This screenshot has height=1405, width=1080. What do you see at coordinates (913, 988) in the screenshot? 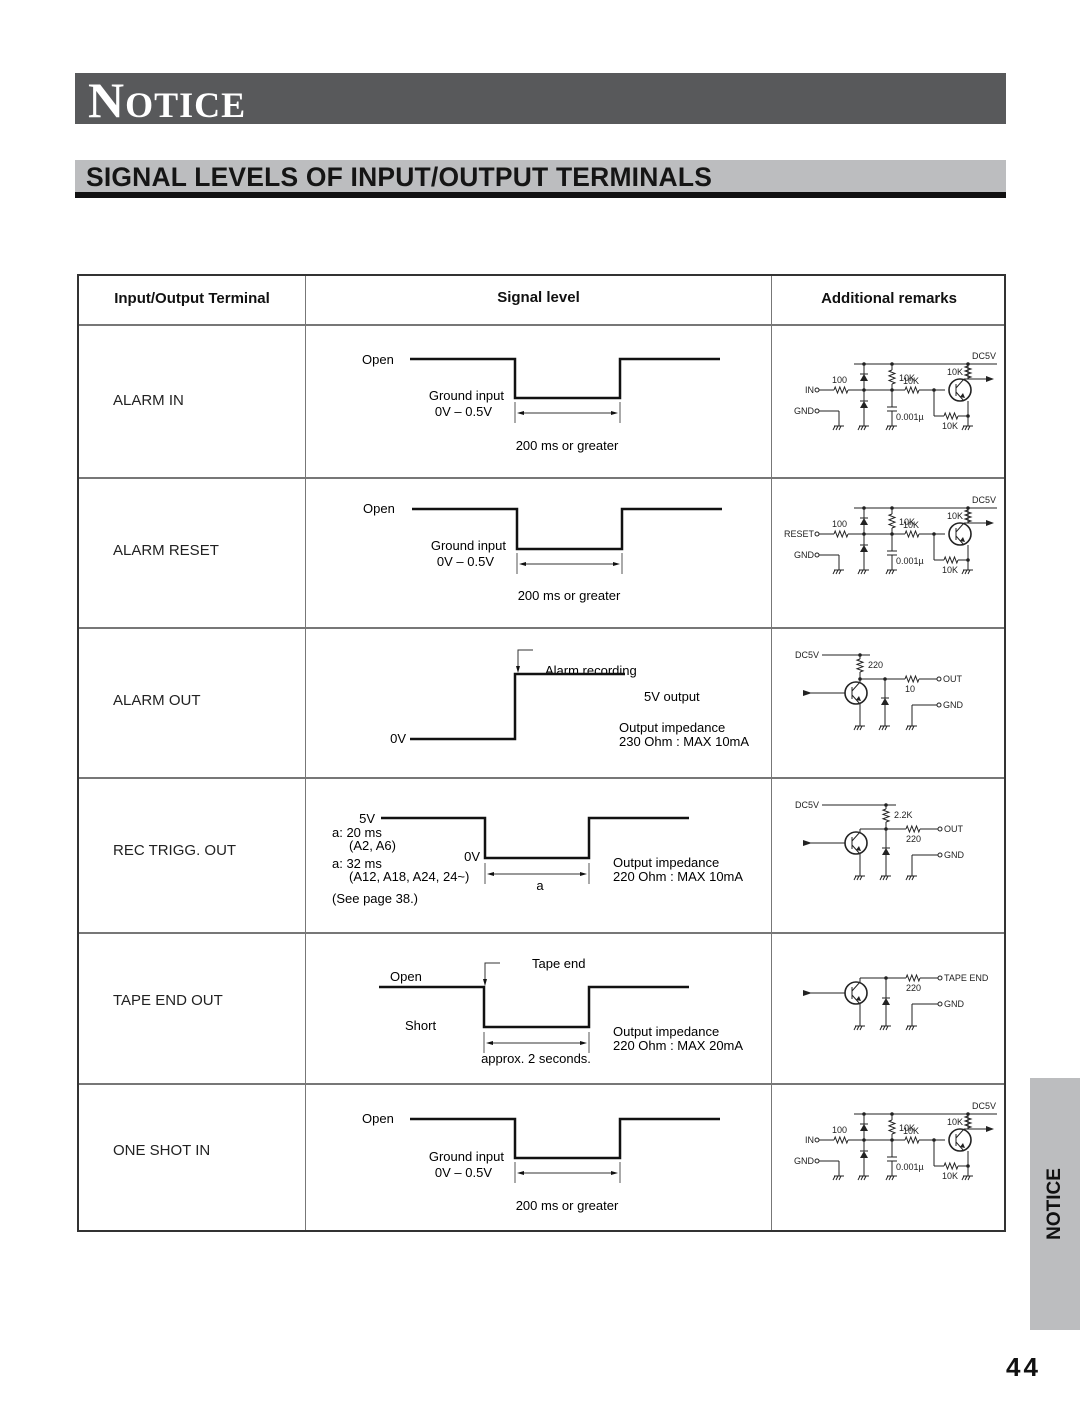
I see `label-r-out: 220` at bounding box center [913, 988].